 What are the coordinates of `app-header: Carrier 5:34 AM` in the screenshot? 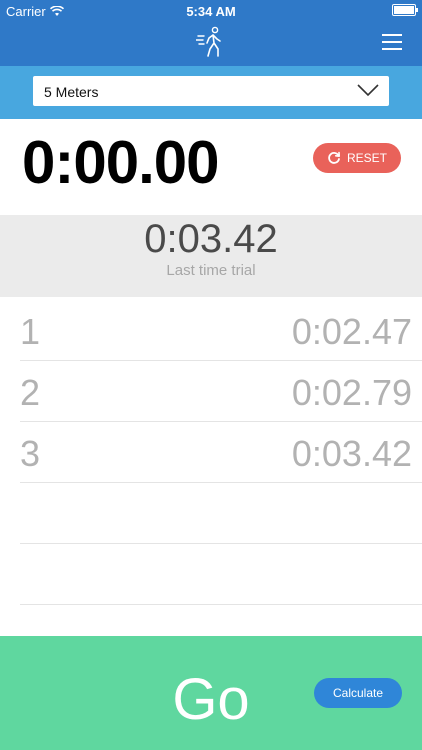 It's located at (211, 33).